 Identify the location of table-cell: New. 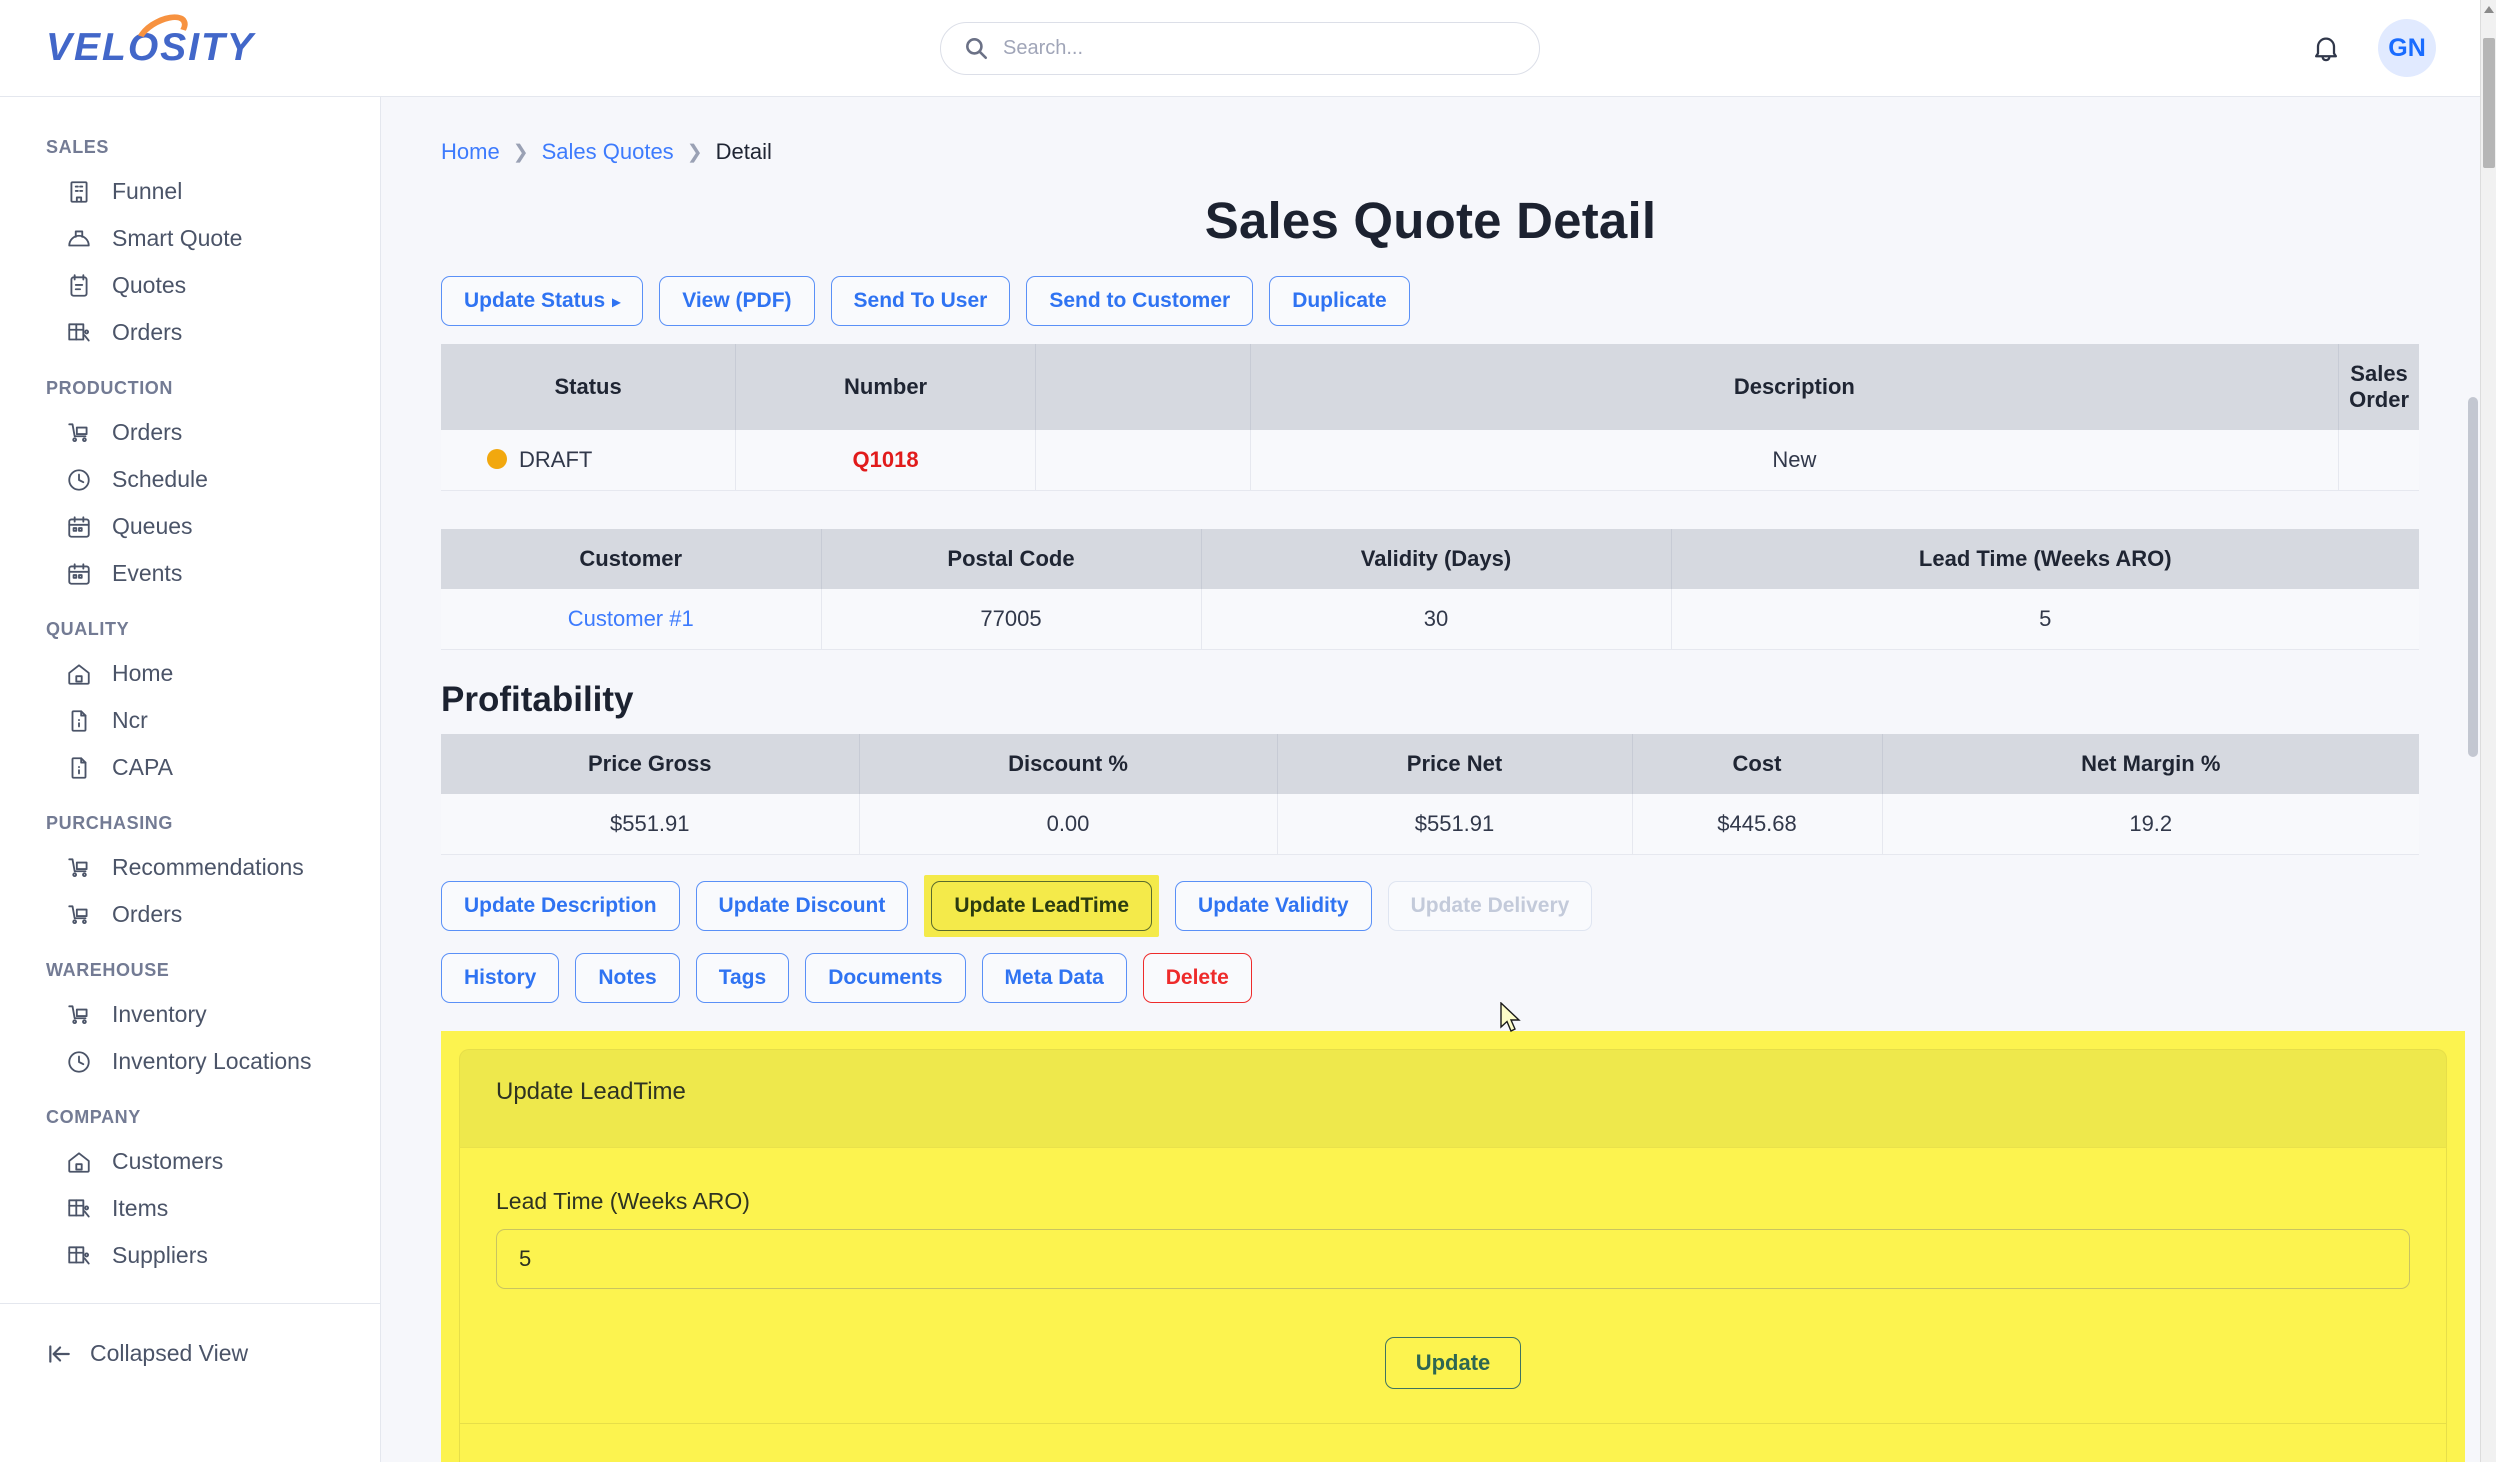
(1795, 460).